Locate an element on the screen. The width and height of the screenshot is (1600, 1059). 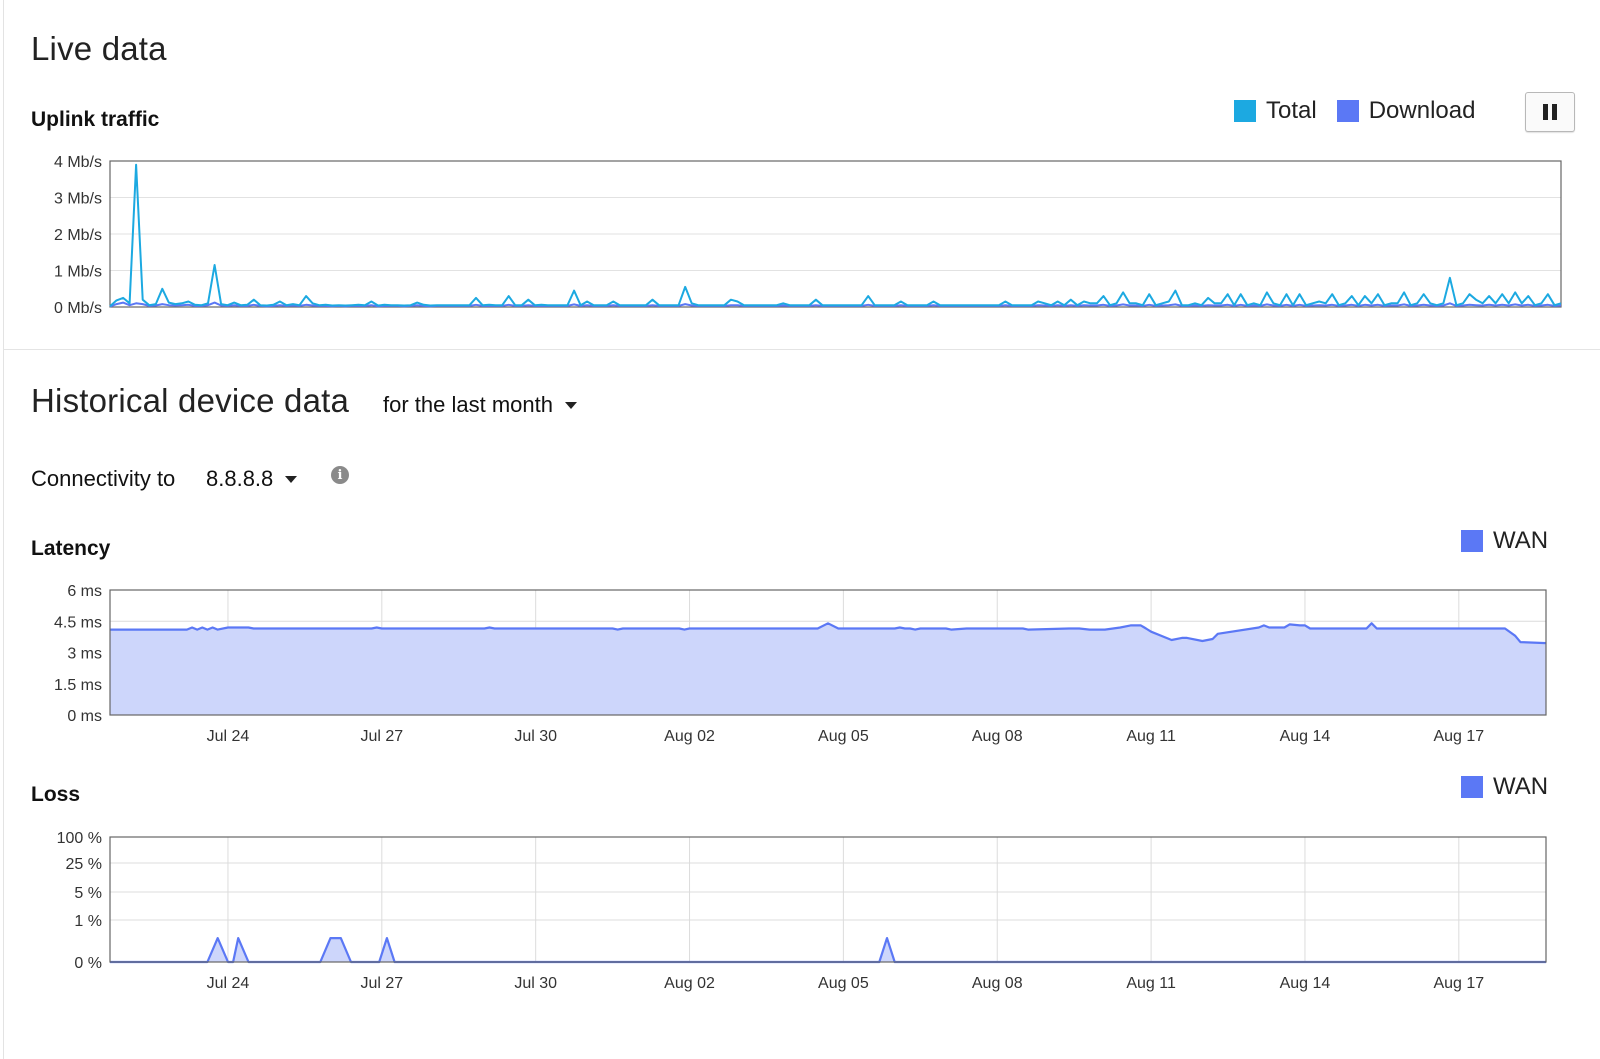
y-tick-label: 100 % is located at coordinates (79, 838).